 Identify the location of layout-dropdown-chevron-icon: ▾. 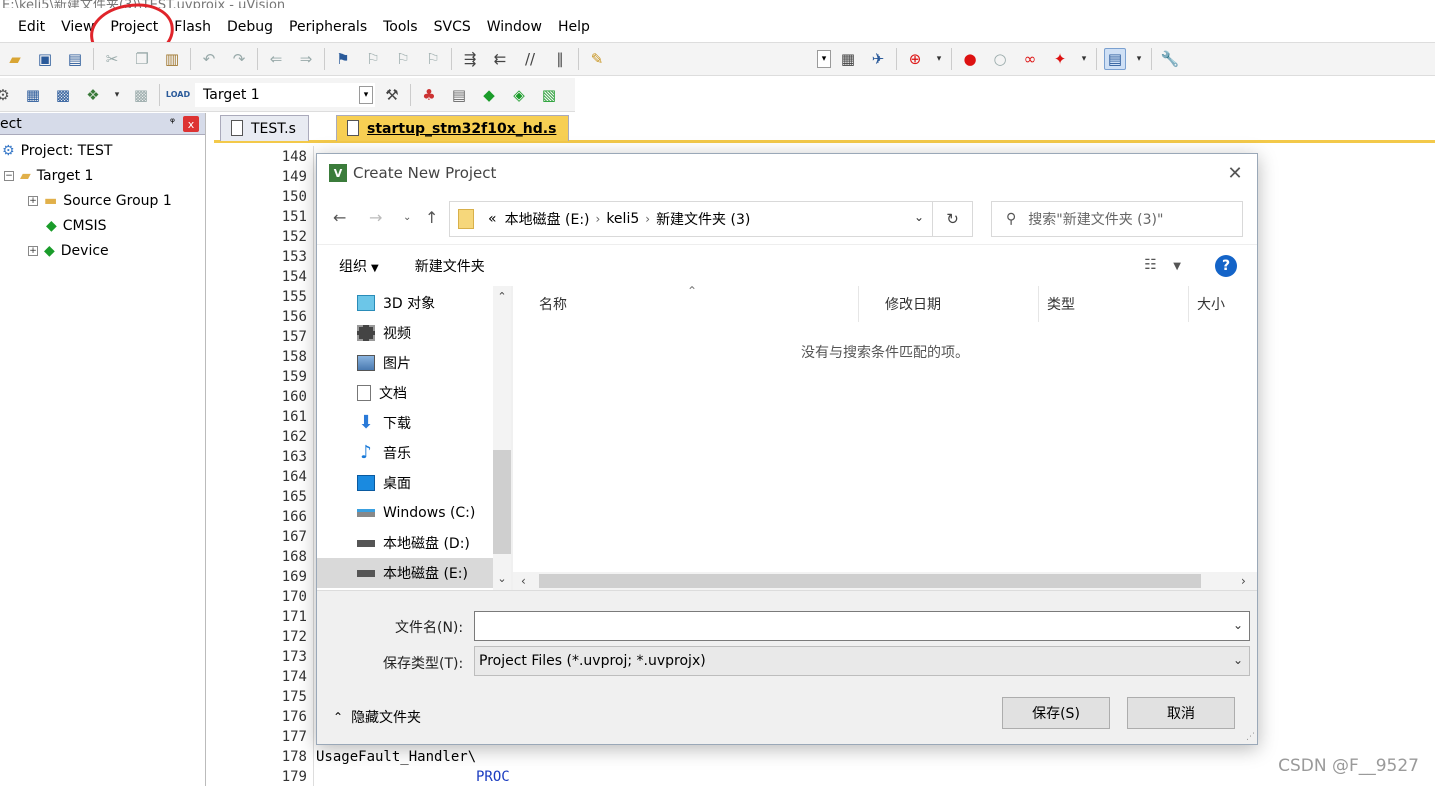
(1139, 59).